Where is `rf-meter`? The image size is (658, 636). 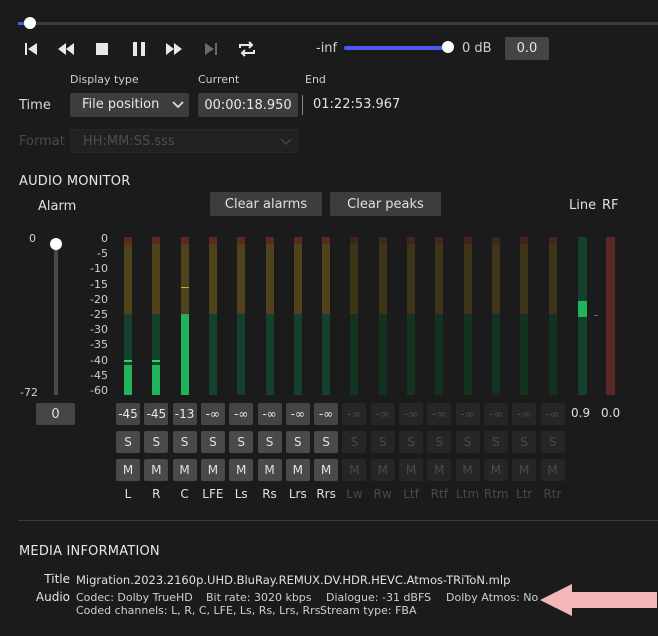
rf-meter is located at coordinates (610, 316).